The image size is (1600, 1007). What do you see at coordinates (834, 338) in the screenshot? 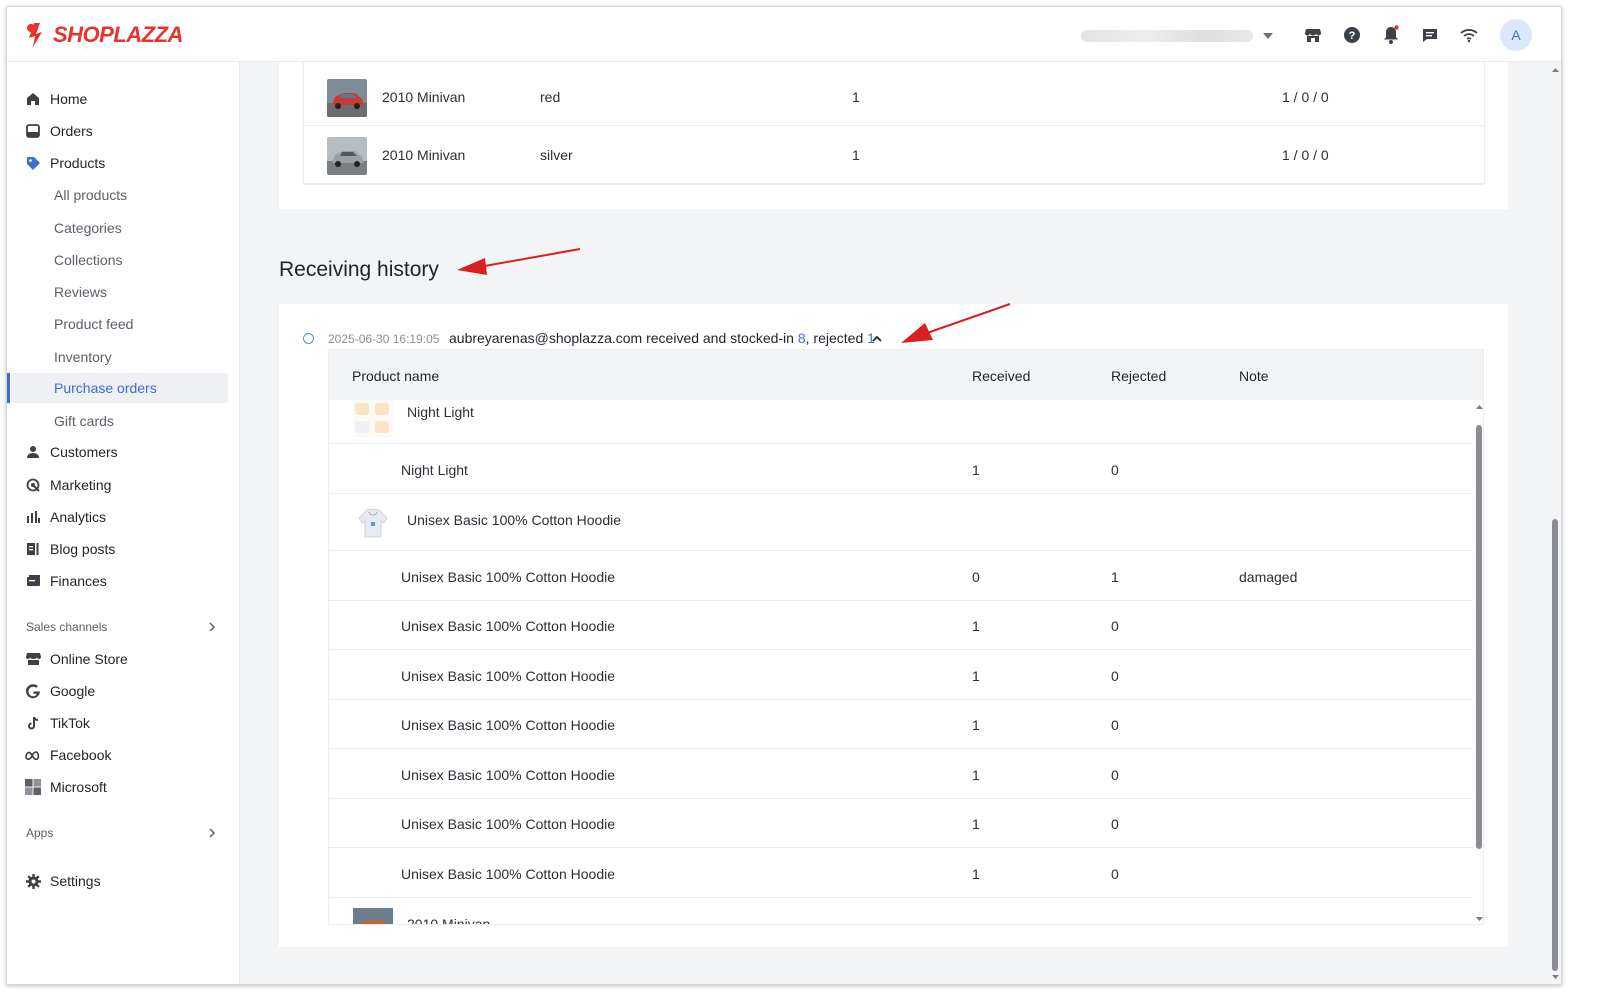
I see `history-summary-rejected-label: , rejected` at bounding box center [834, 338].